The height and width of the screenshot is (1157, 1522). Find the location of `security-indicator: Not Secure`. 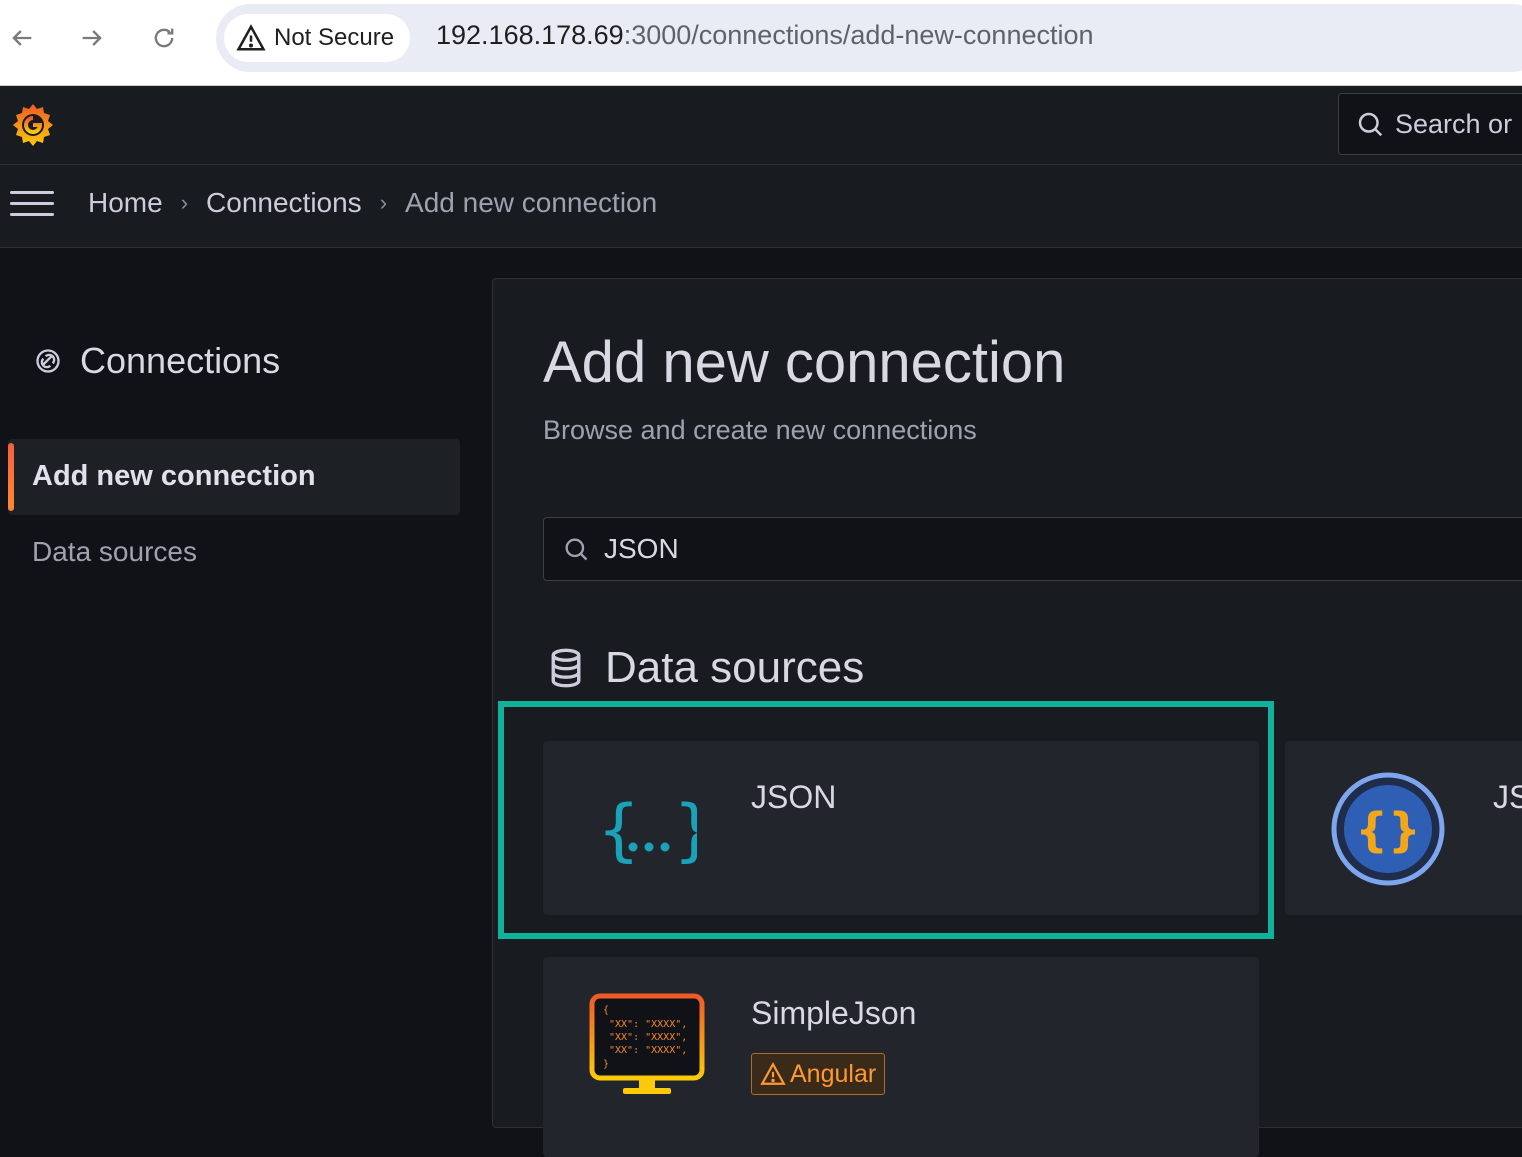

security-indicator: Not Secure is located at coordinates (317, 38).